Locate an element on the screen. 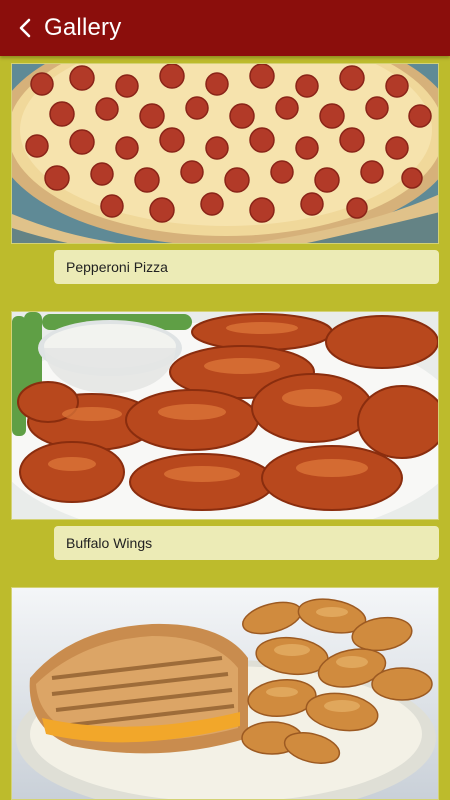  back-button is located at coordinates (25, 28).